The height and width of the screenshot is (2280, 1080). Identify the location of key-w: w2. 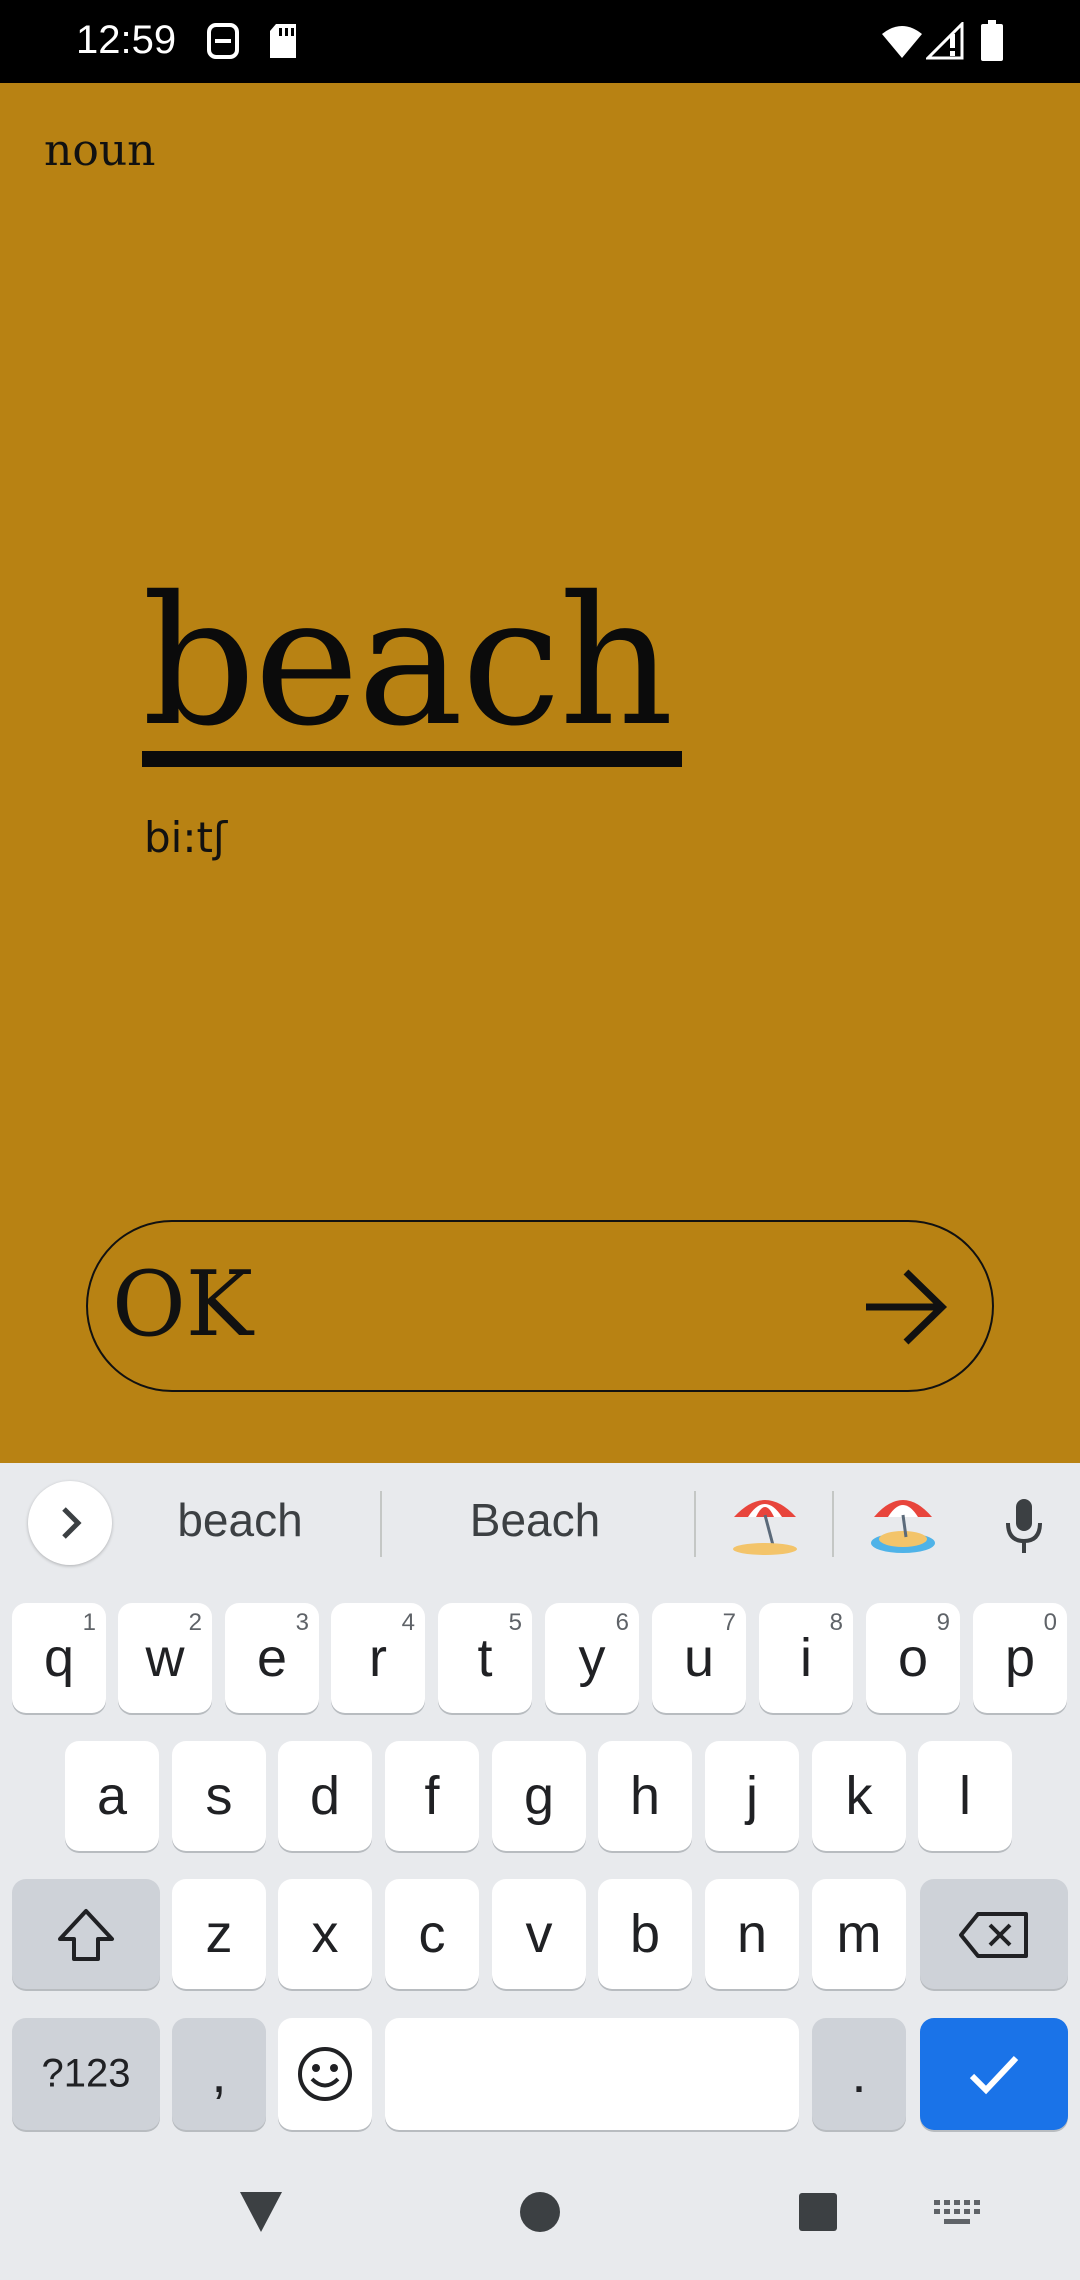
(165, 1658).